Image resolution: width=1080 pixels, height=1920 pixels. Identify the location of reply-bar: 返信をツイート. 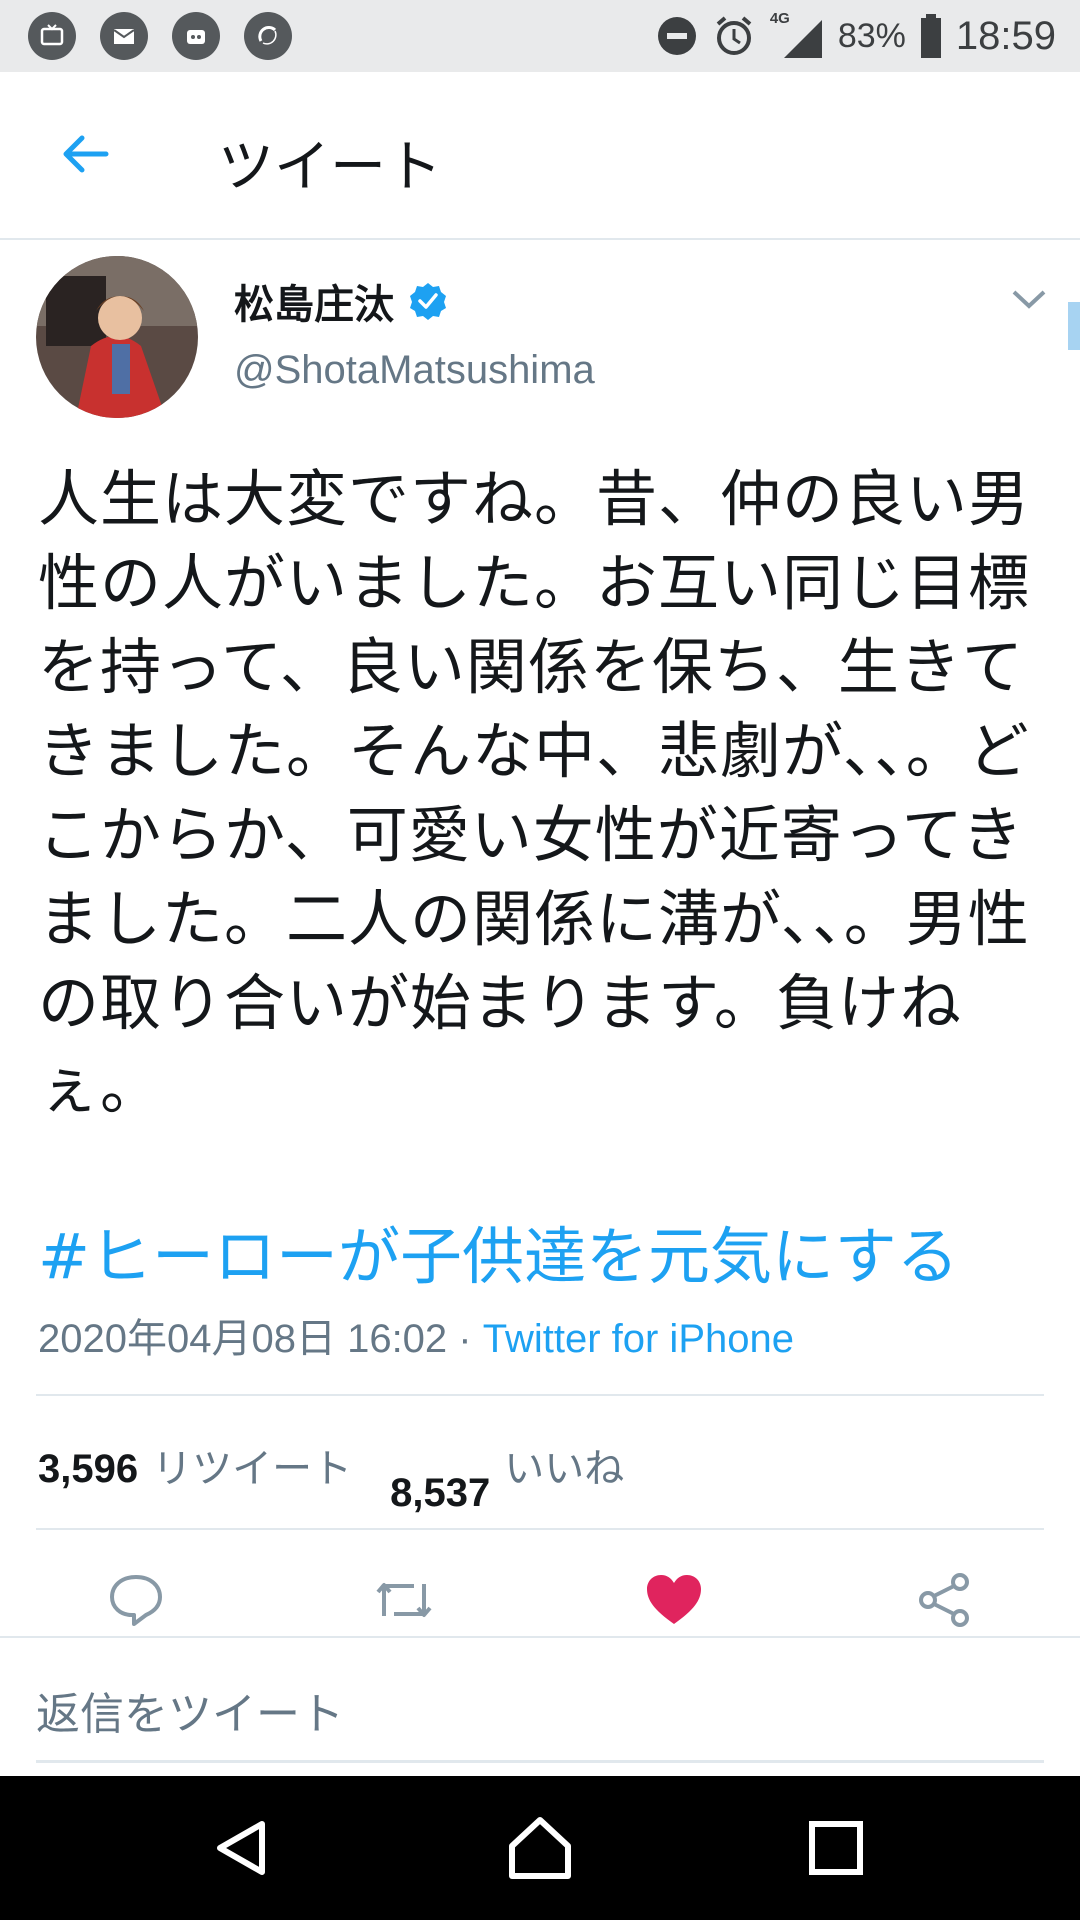
(540, 1707).